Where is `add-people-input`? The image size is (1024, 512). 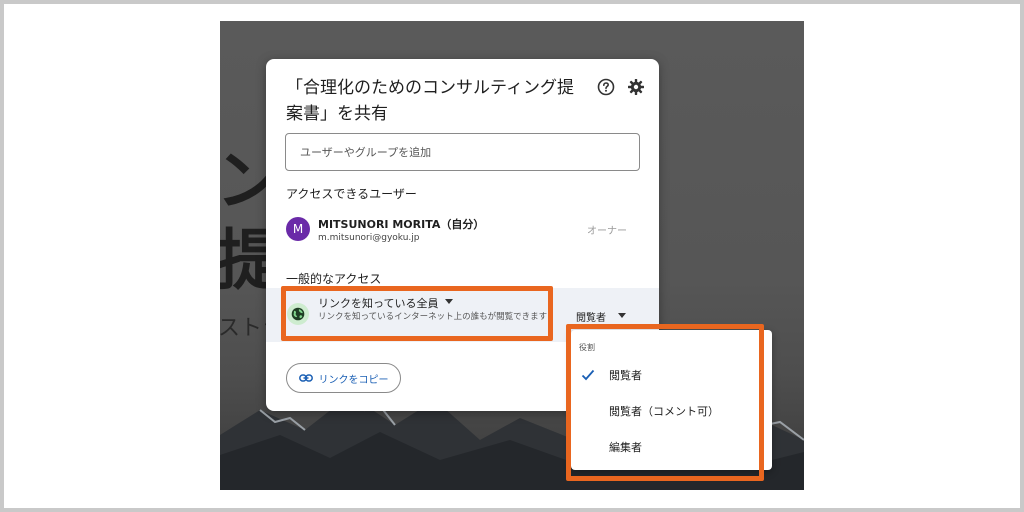 add-people-input is located at coordinates (462, 152).